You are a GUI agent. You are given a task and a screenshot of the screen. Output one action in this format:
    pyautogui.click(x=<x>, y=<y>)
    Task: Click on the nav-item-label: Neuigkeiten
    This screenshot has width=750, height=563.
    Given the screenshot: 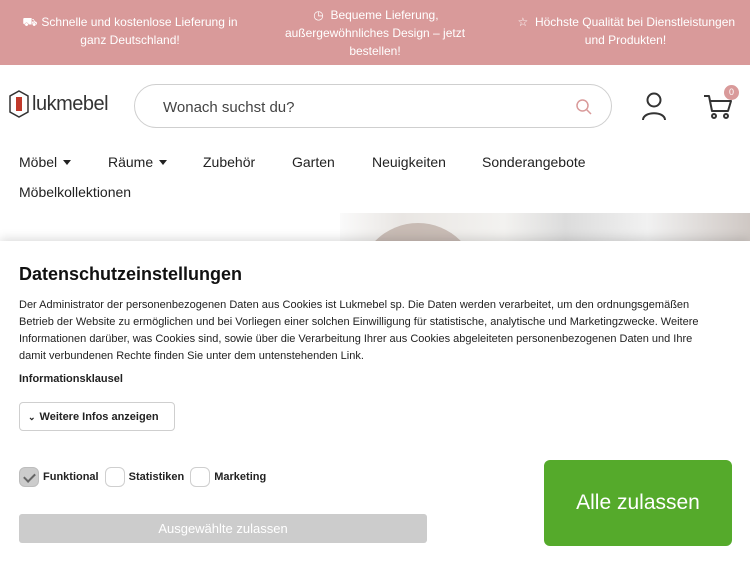 What is the action you would take?
    pyautogui.click(x=409, y=162)
    